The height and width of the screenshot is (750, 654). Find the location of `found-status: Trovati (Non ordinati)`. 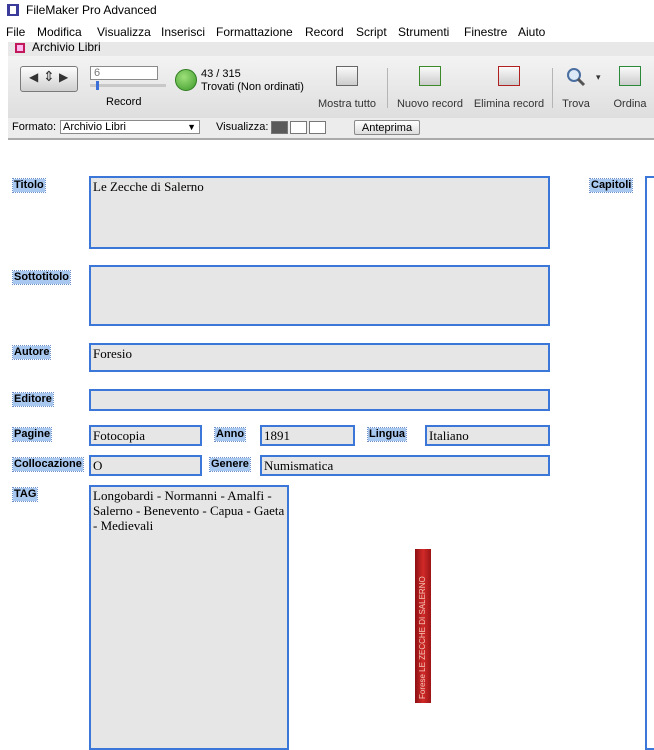

found-status: Trovati (Non ordinati) is located at coordinates (252, 87).